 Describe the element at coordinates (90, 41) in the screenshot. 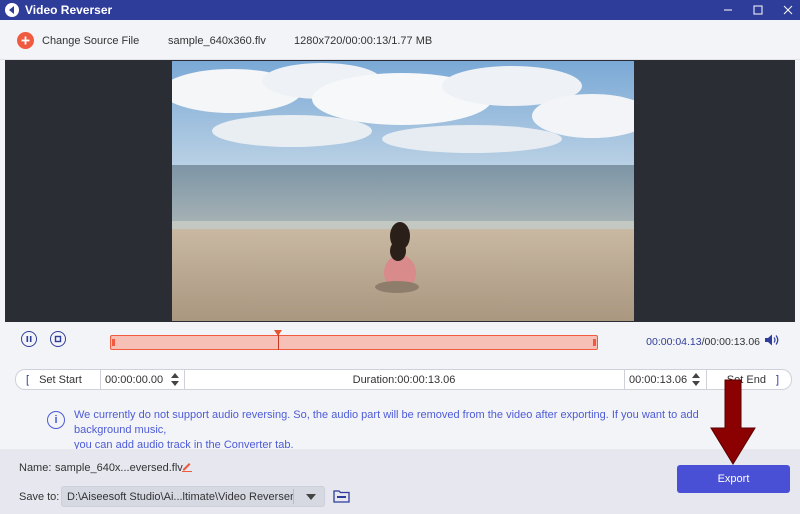

I see `change-source-button: Change Source File` at that location.